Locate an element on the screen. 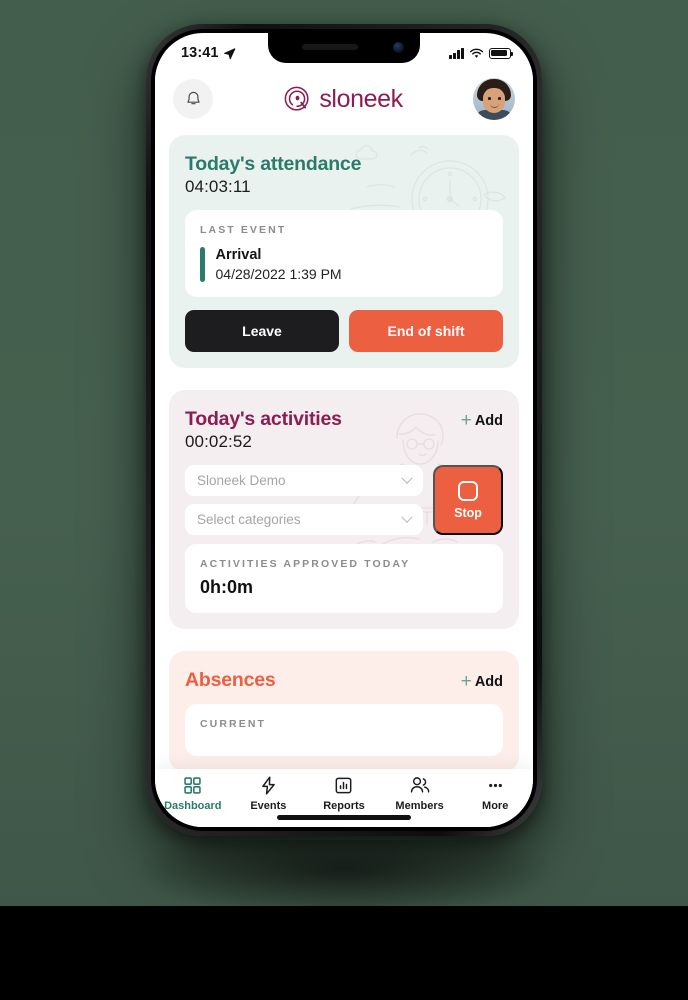 The height and width of the screenshot is (1000, 688). event-name: Arrival is located at coordinates (238, 255).